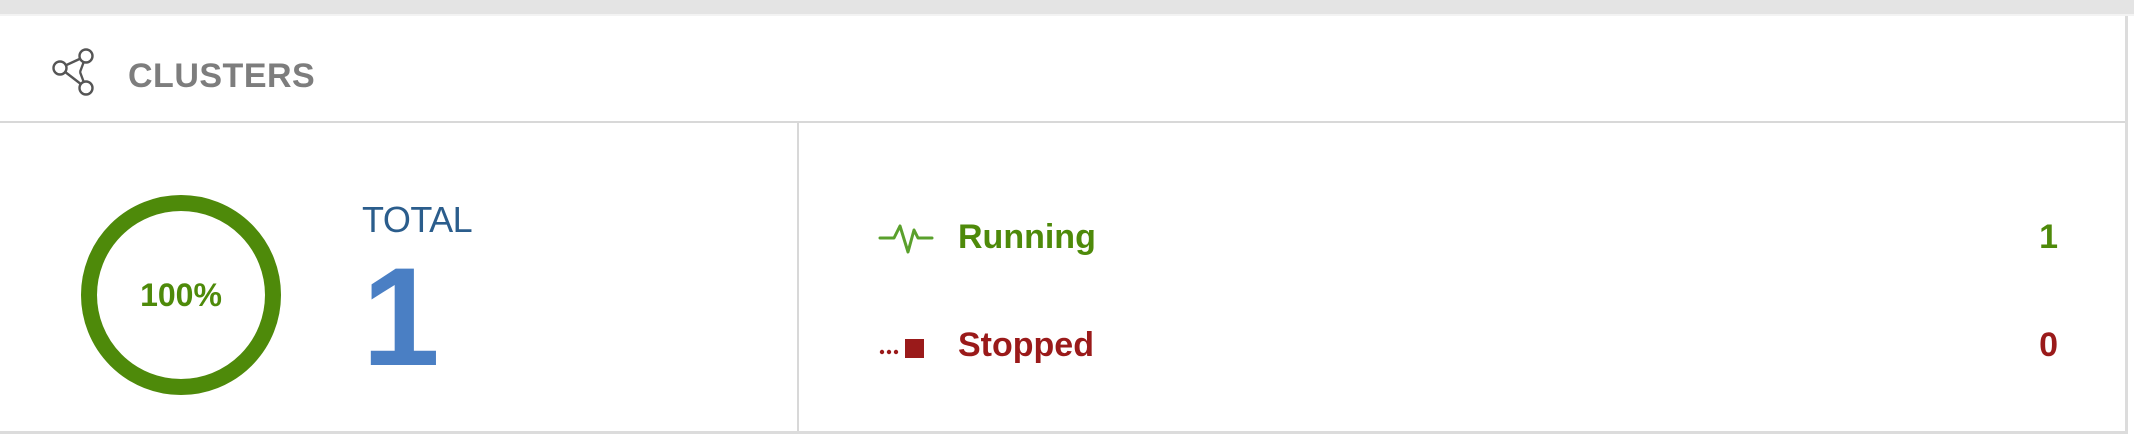 The height and width of the screenshot is (436, 2134). I want to click on cluster-icon, so click(73, 72).